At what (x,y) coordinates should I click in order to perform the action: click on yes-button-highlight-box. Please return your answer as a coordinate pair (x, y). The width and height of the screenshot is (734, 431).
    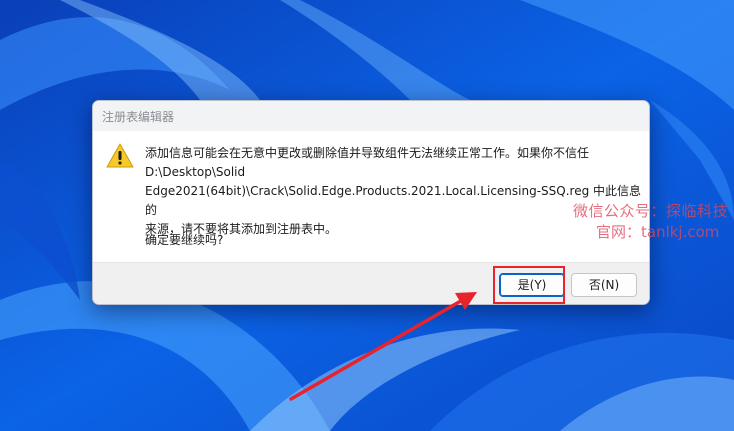
    Looking at the image, I should click on (529, 285).